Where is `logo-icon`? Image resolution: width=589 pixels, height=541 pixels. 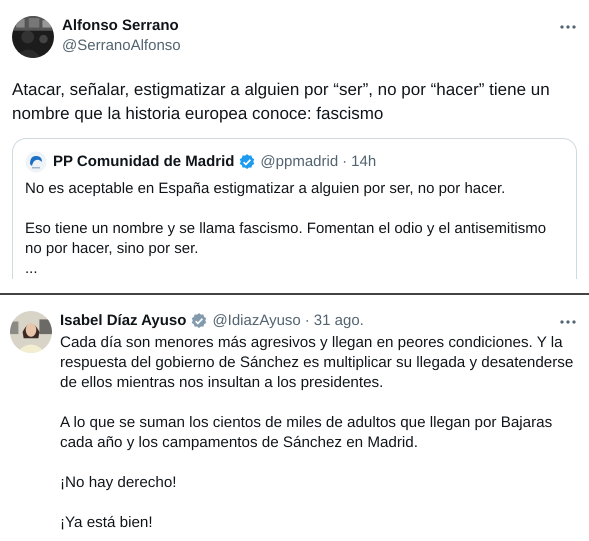
logo-icon is located at coordinates (36, 162).